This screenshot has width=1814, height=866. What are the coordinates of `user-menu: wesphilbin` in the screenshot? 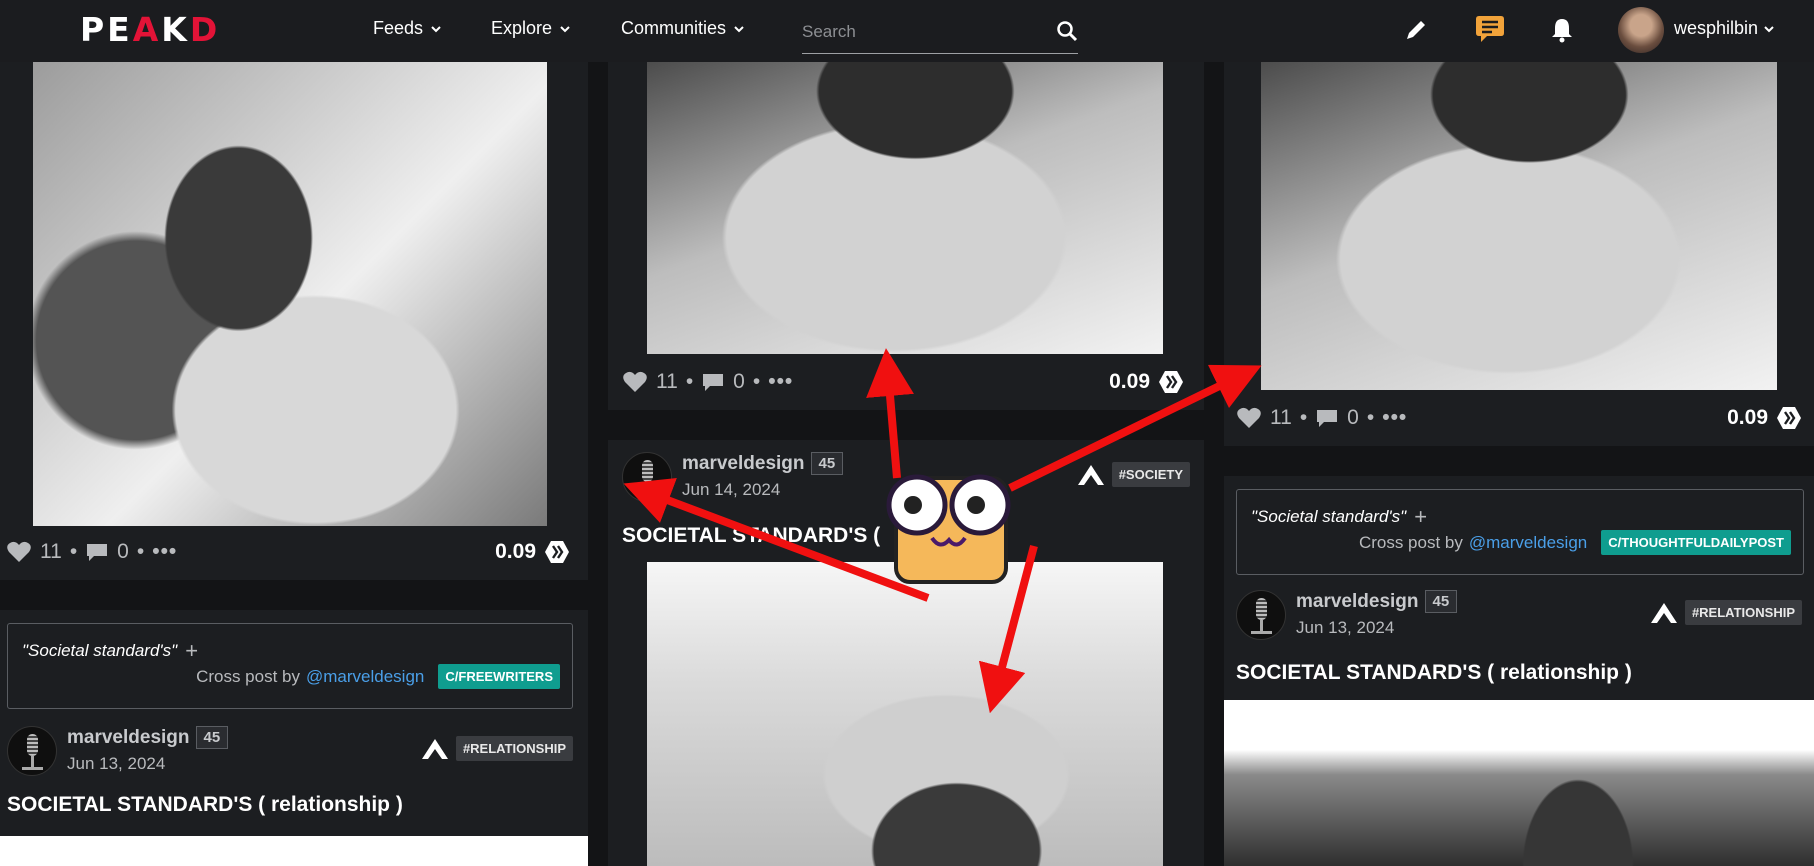 It's located at (1725, 28).